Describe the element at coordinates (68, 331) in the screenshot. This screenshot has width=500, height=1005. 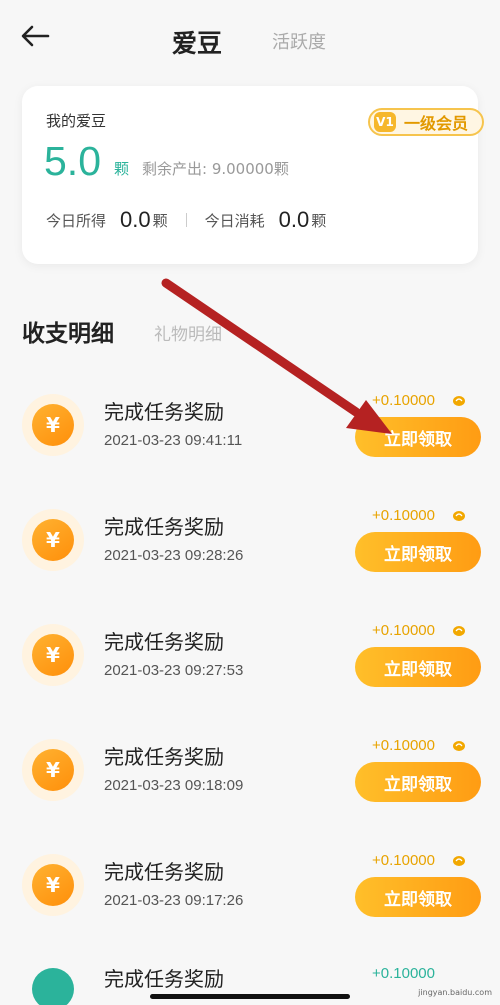
I see `tab-income-details: 收支明细` at that location.